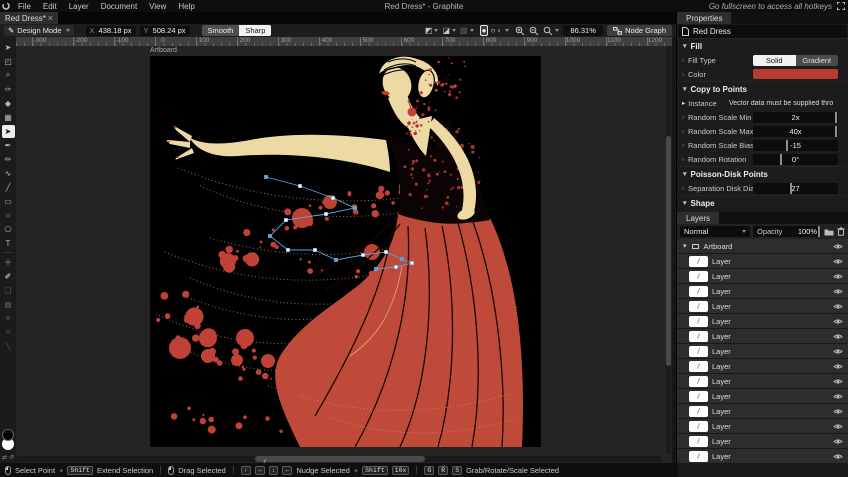 Image resolution: width=848 pixels, height=477 pixels. I want to click on select-tool-icon: ➤, so click(8, 47).